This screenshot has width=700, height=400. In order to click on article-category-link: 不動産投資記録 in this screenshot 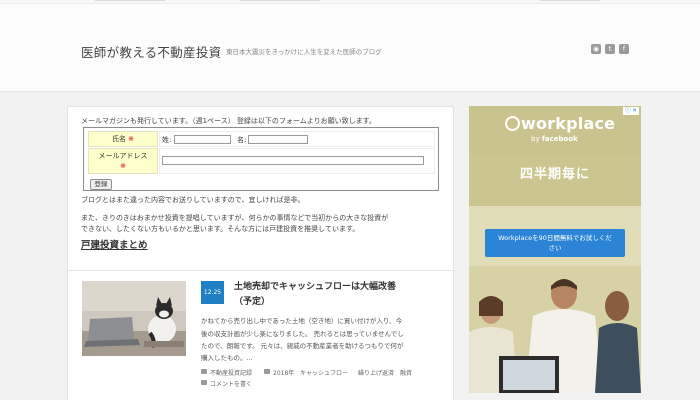, I will do `click(231, 372)`.